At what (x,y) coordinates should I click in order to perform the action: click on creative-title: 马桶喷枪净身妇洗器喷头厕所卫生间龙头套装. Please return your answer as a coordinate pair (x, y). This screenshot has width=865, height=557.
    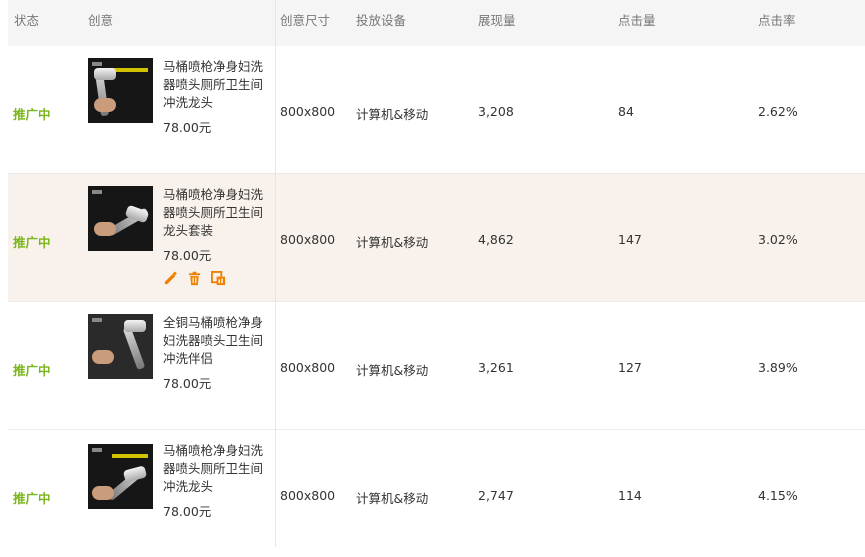
    Looking at the image, I should click on (218, 213).